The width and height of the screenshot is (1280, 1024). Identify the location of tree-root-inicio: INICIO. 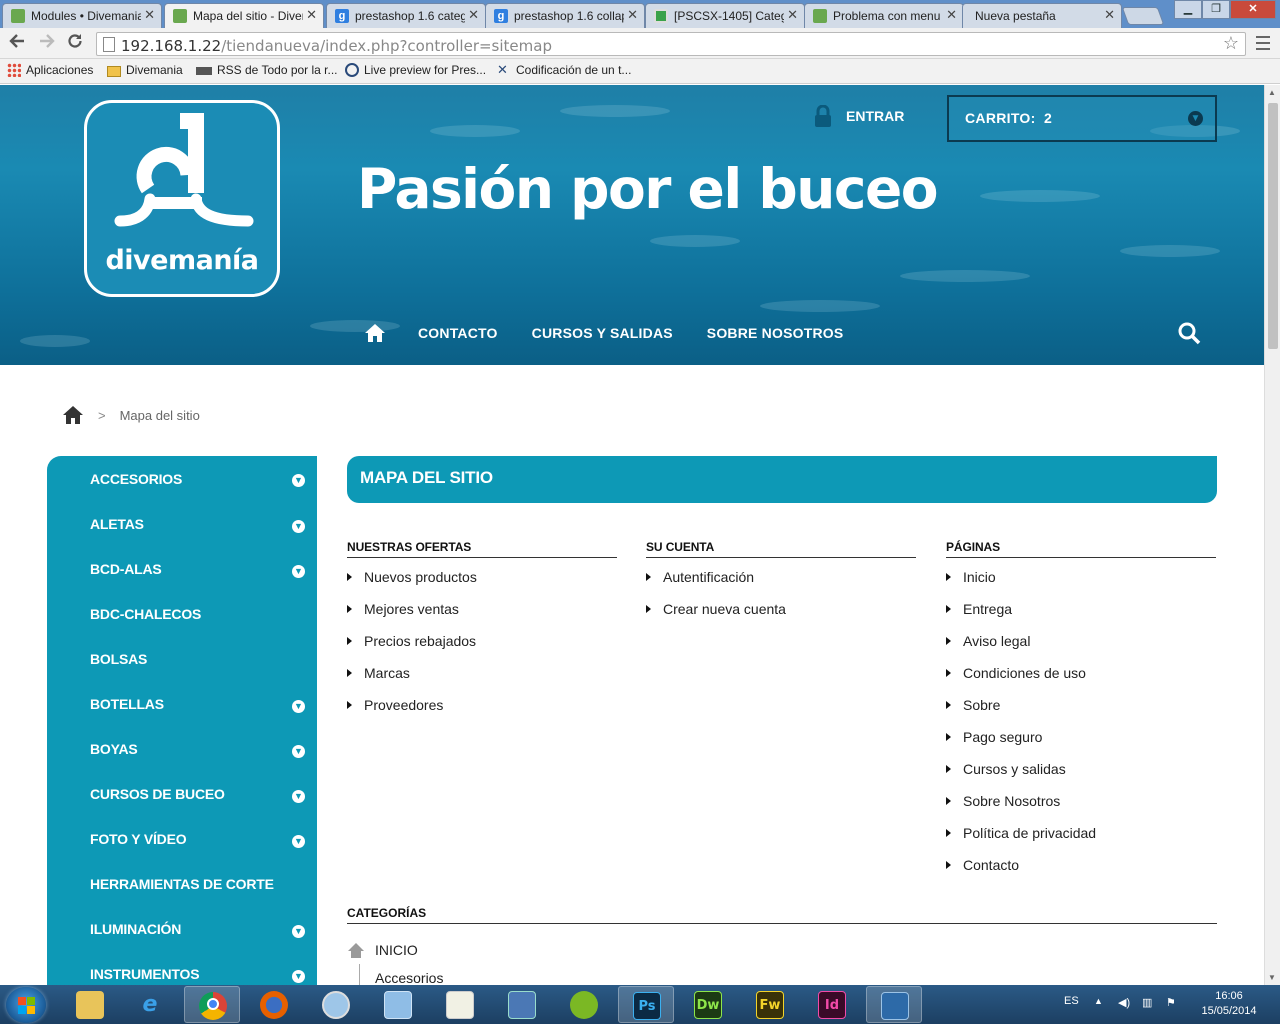
(382, 950).